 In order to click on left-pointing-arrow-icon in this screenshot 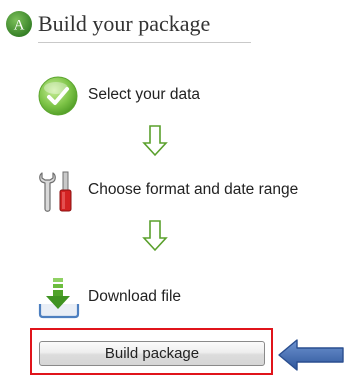, I will do `click(311, 355)`.